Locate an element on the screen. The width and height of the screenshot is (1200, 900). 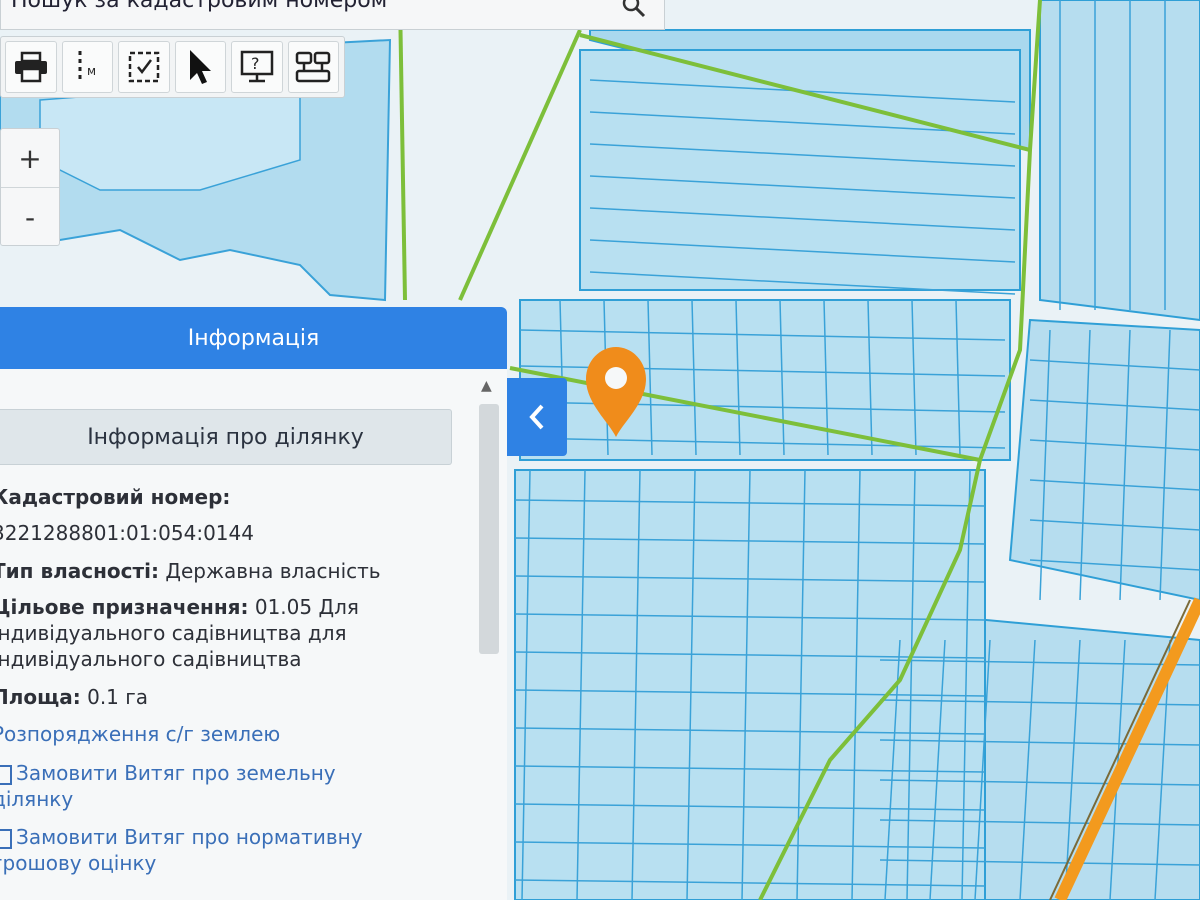
ownership-row: Тип власності: Державна власність is located at coordinates (190, 571).